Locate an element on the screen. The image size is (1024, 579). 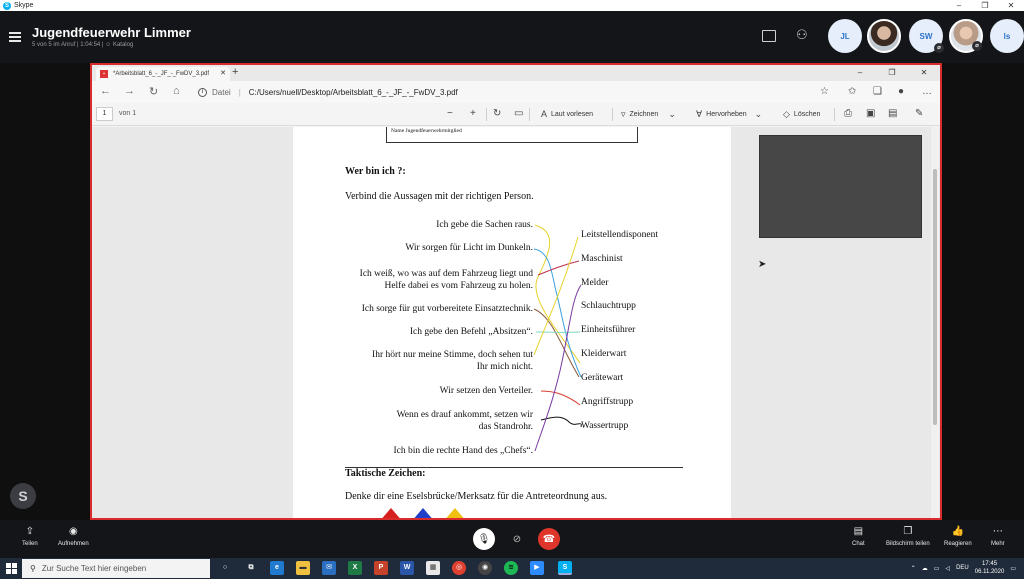
participant-avatar-photo is located at coordinates (884, 36).